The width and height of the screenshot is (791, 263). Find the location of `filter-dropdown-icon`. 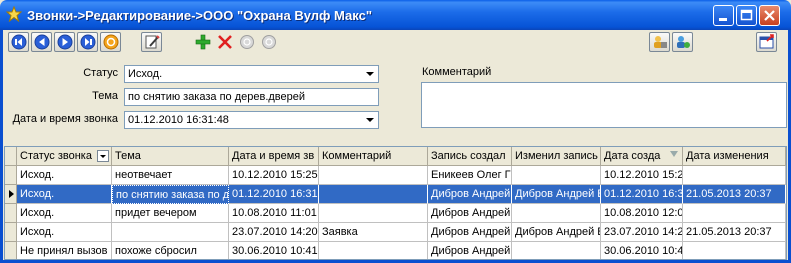

filter-dropdown-icon is located at coordinates (103, 156).